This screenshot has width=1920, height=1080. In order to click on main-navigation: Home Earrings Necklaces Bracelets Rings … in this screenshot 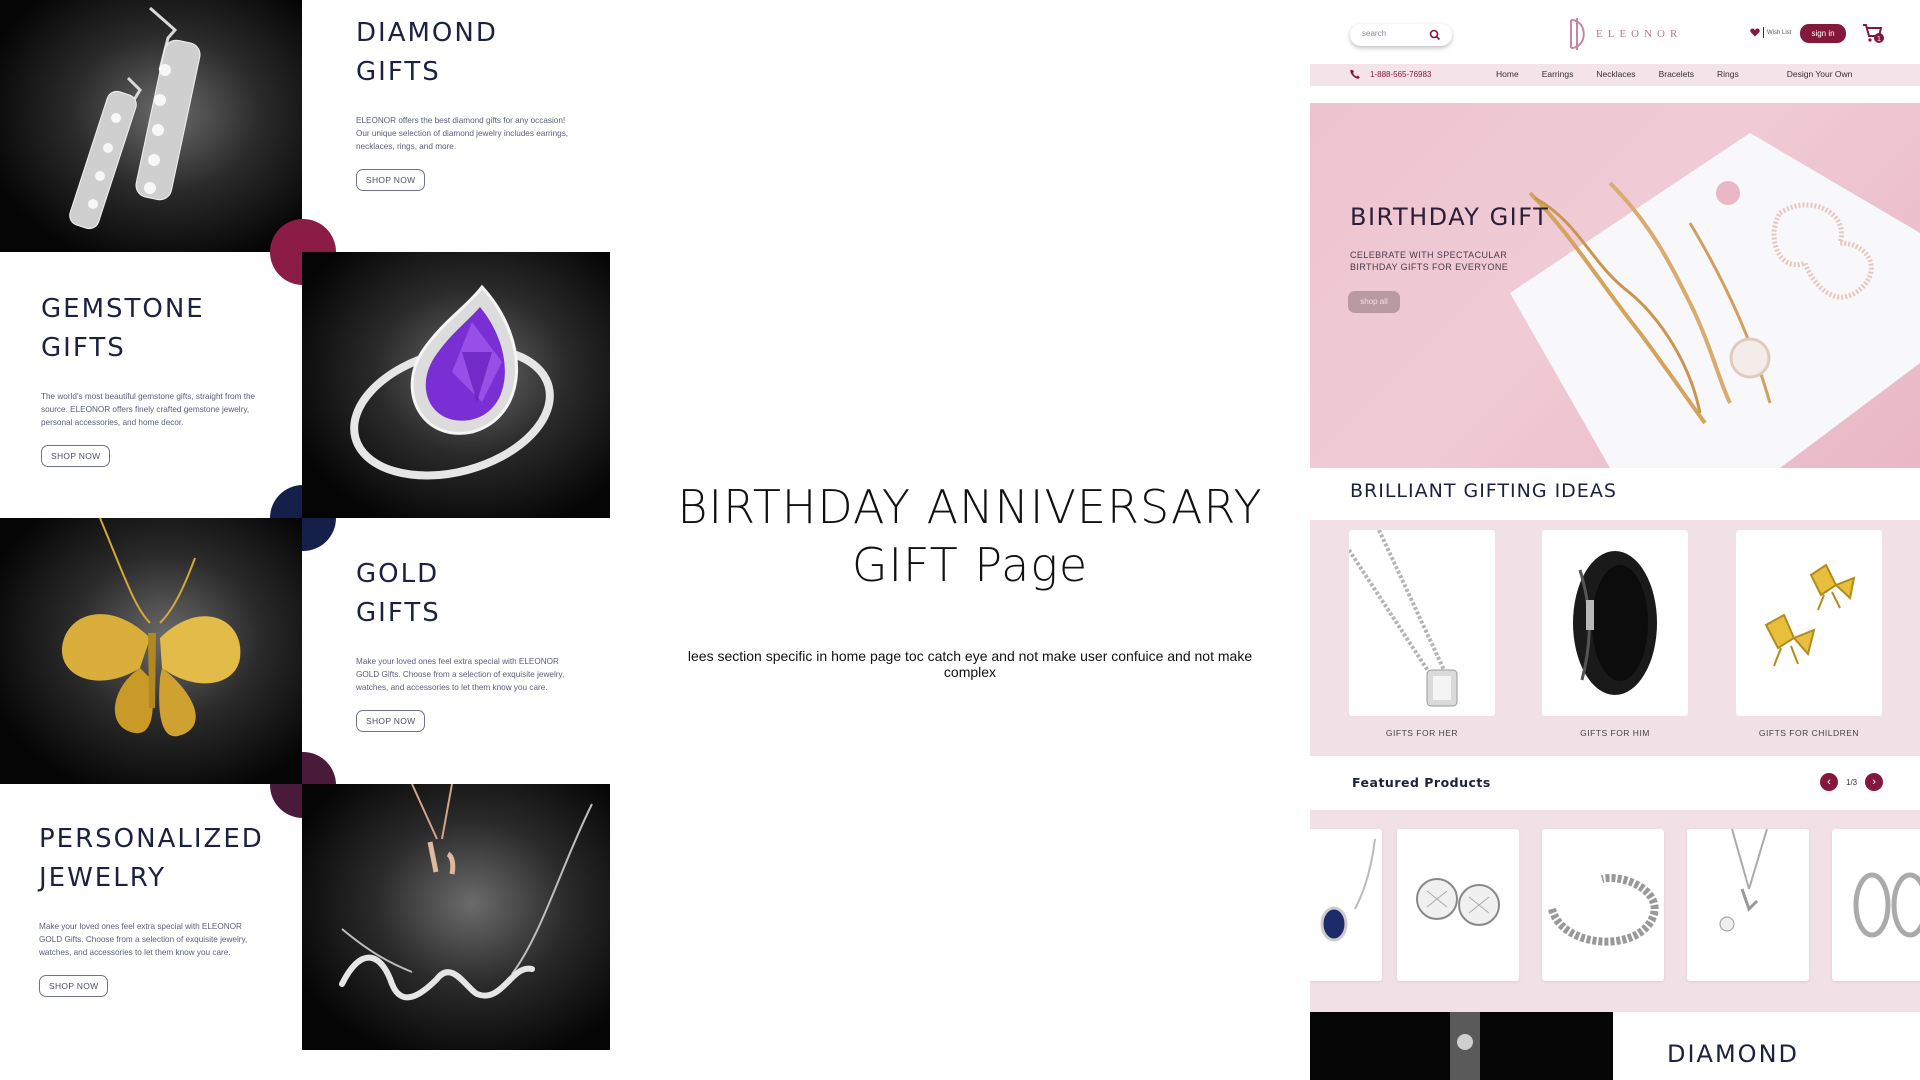, I will do `click(1674, 74)`.